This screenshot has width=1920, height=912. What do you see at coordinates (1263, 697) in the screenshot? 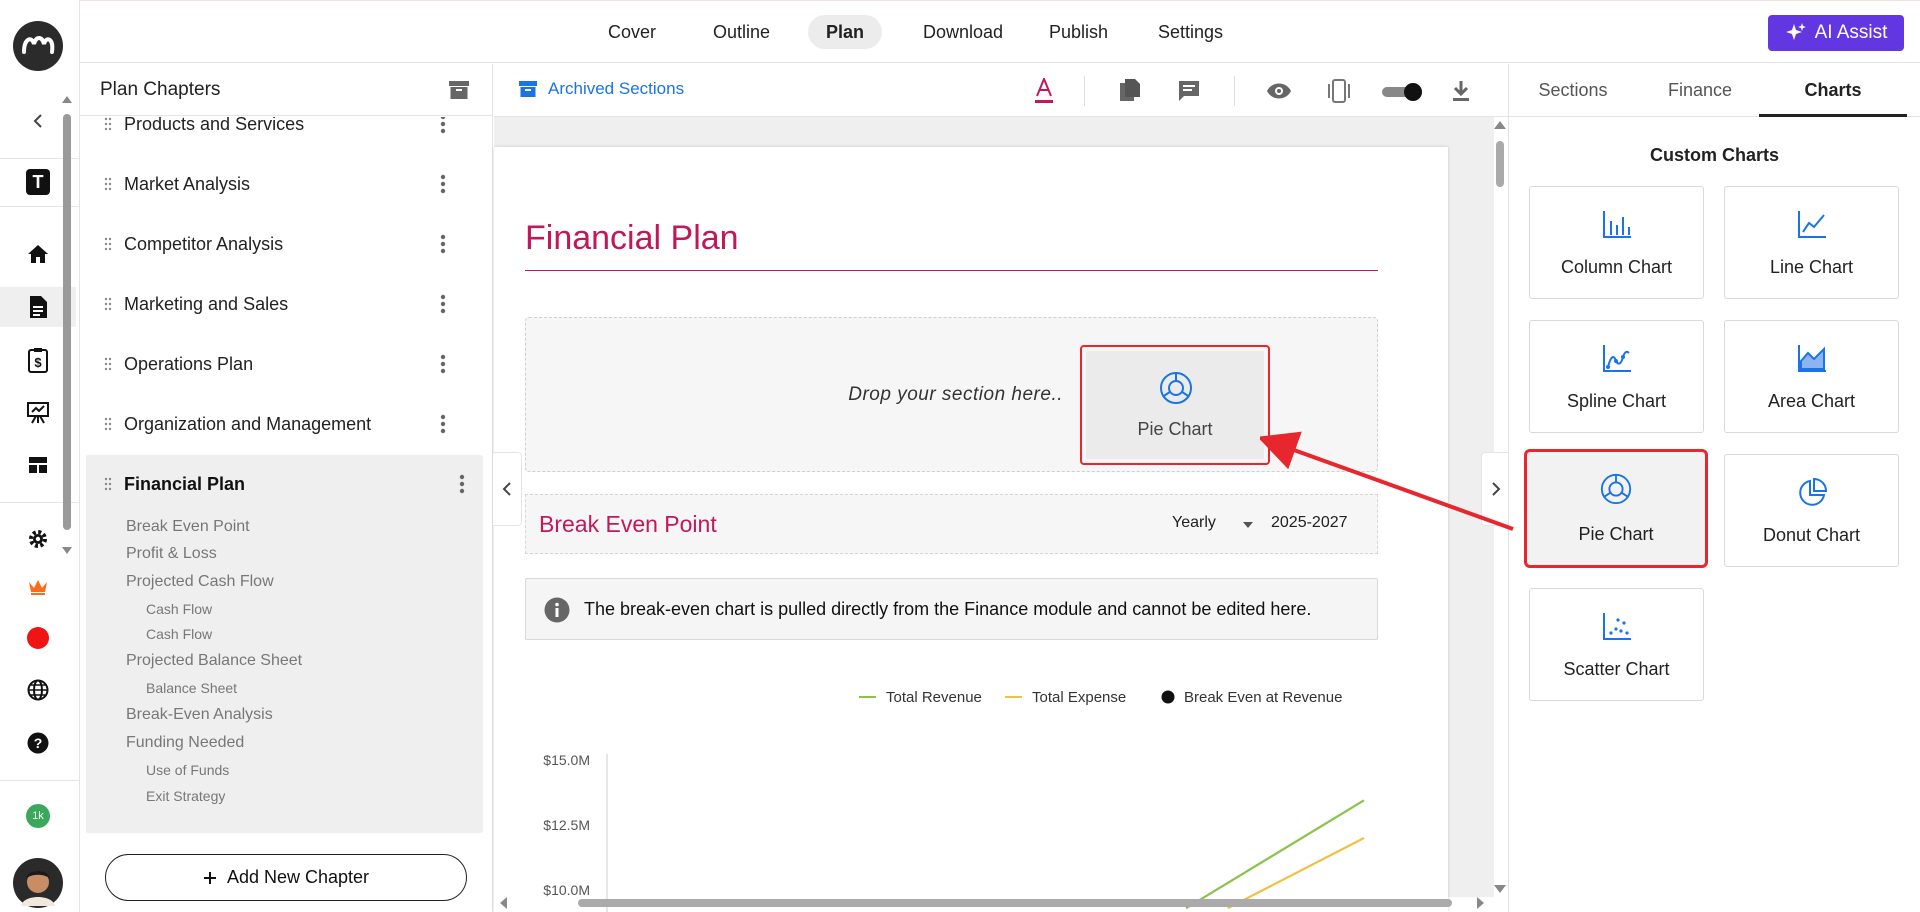
I see `legend-label: Break Even at Revenue` at bounding box center [1263, 697].